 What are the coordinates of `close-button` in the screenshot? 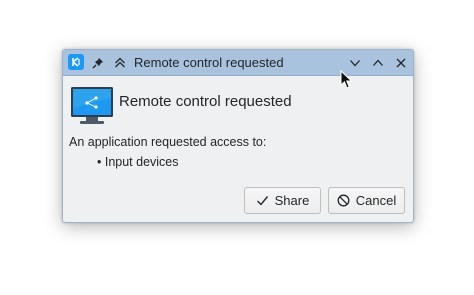 It's located at (401, 62).